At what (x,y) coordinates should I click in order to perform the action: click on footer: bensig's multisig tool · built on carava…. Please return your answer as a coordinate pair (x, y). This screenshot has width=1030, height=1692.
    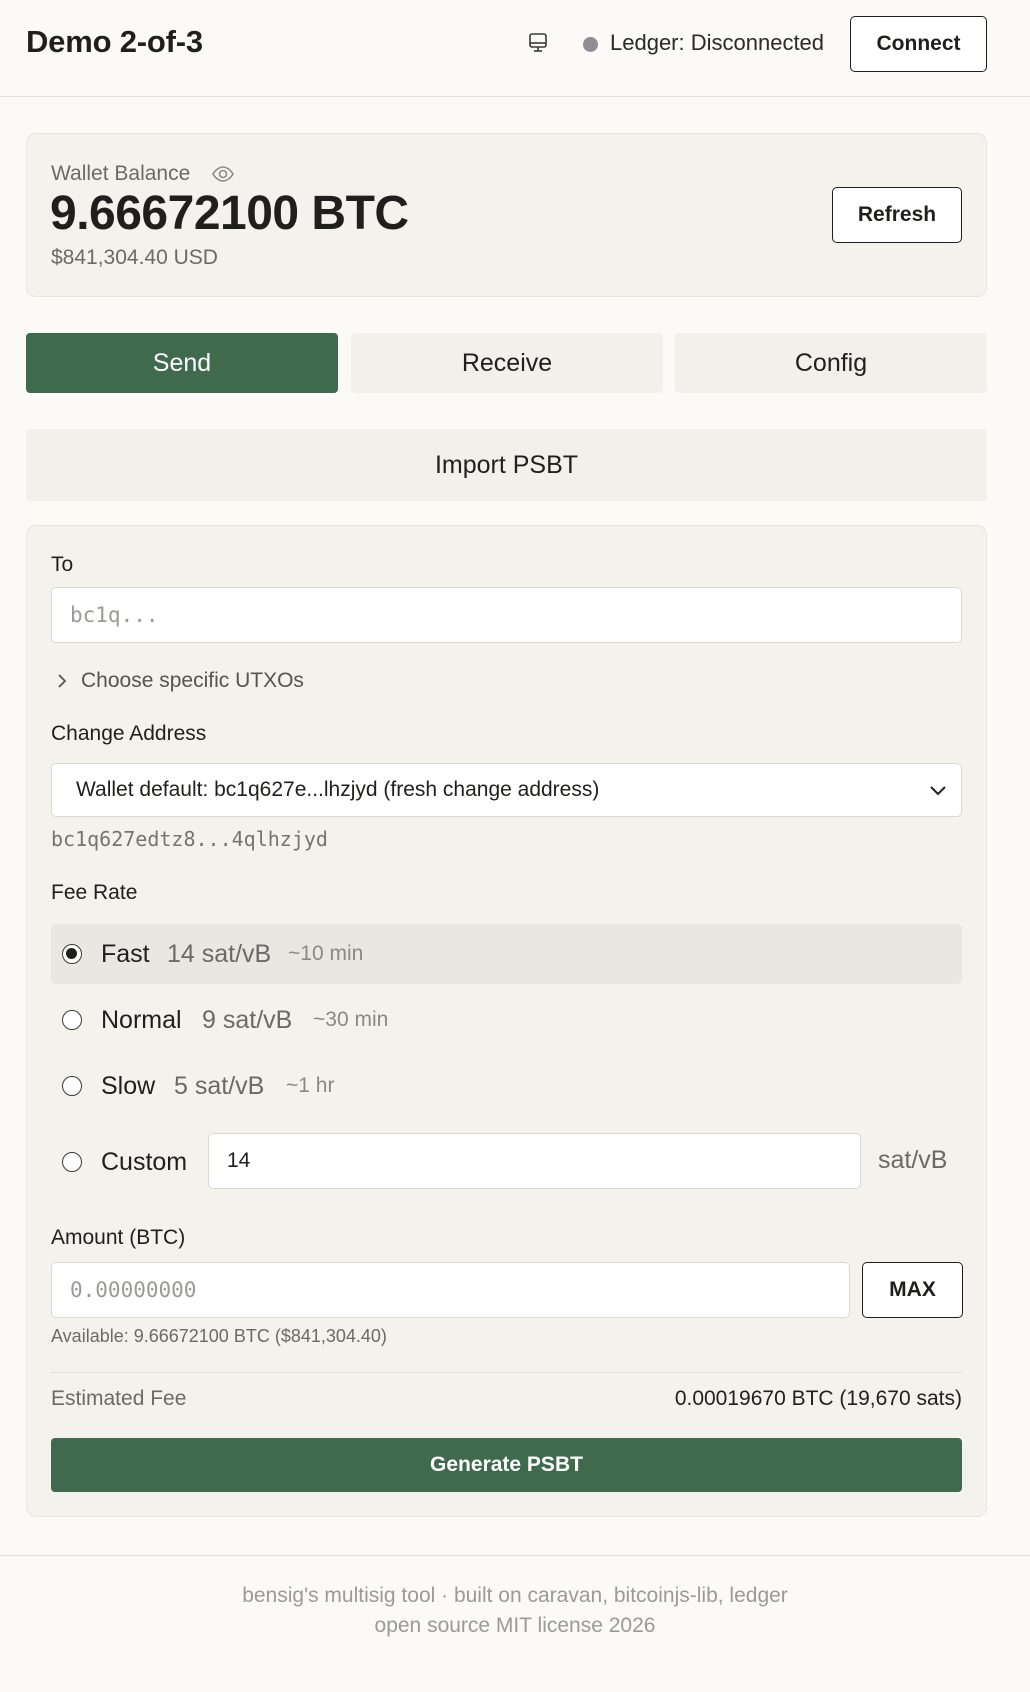
    Looking at the image, I should click on (515, 1623).